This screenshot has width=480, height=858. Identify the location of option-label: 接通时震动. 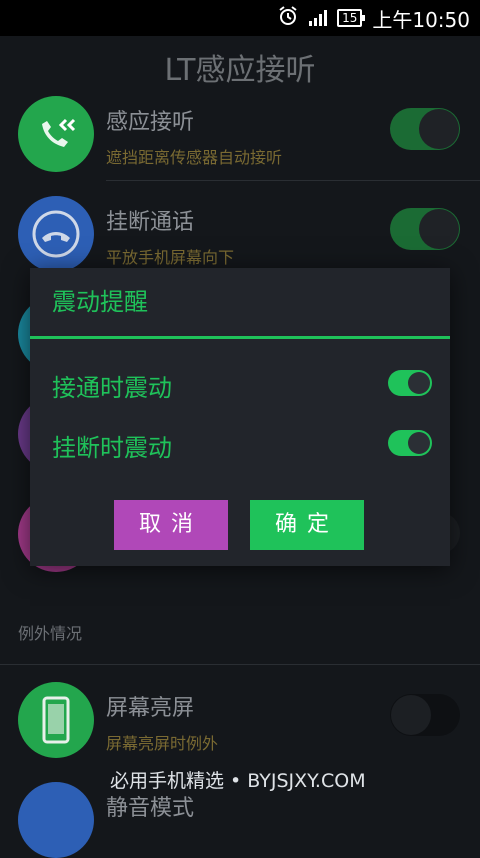
(112, 388).